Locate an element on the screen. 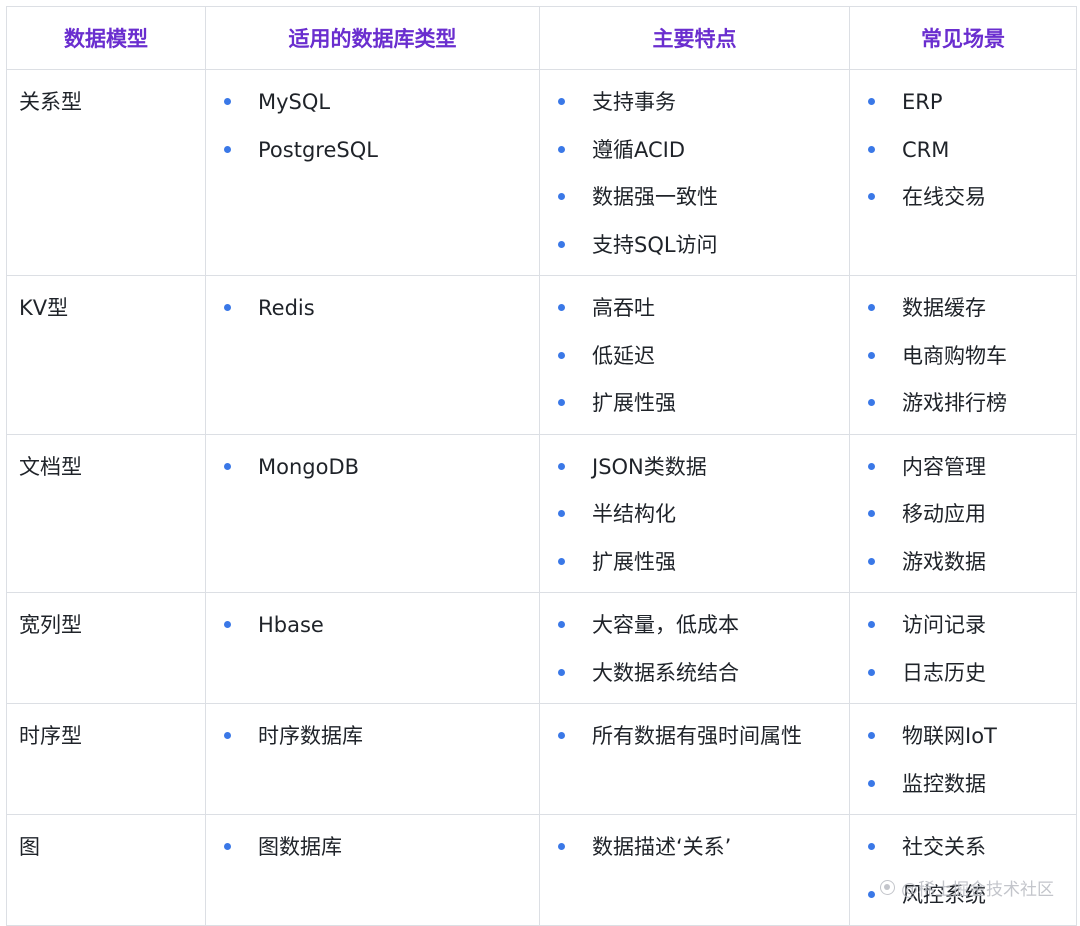  databases-cell: Redis is located at coordinates (372, 355).